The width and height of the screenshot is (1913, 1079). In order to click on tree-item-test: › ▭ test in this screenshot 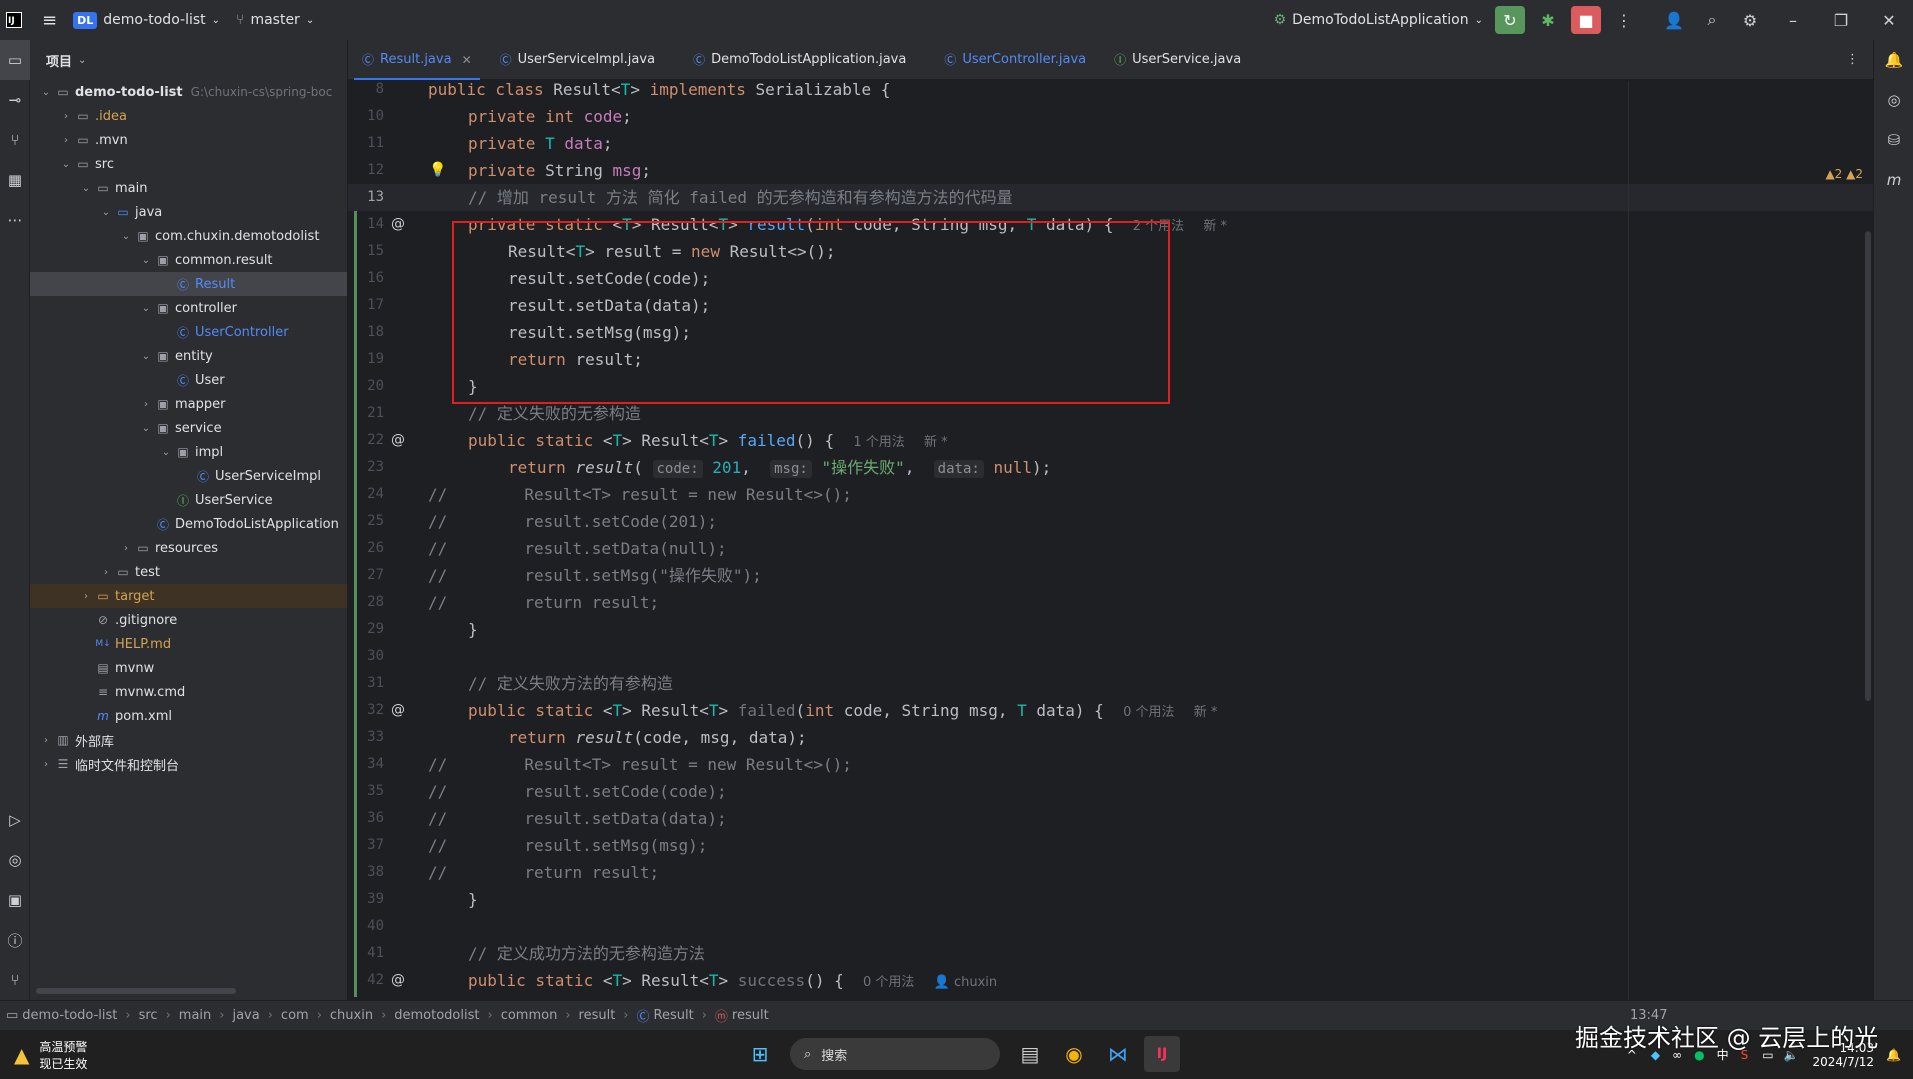, I will do `click(188, 572)`.